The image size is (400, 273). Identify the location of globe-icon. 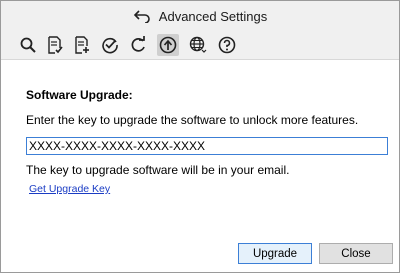
(198, 45).